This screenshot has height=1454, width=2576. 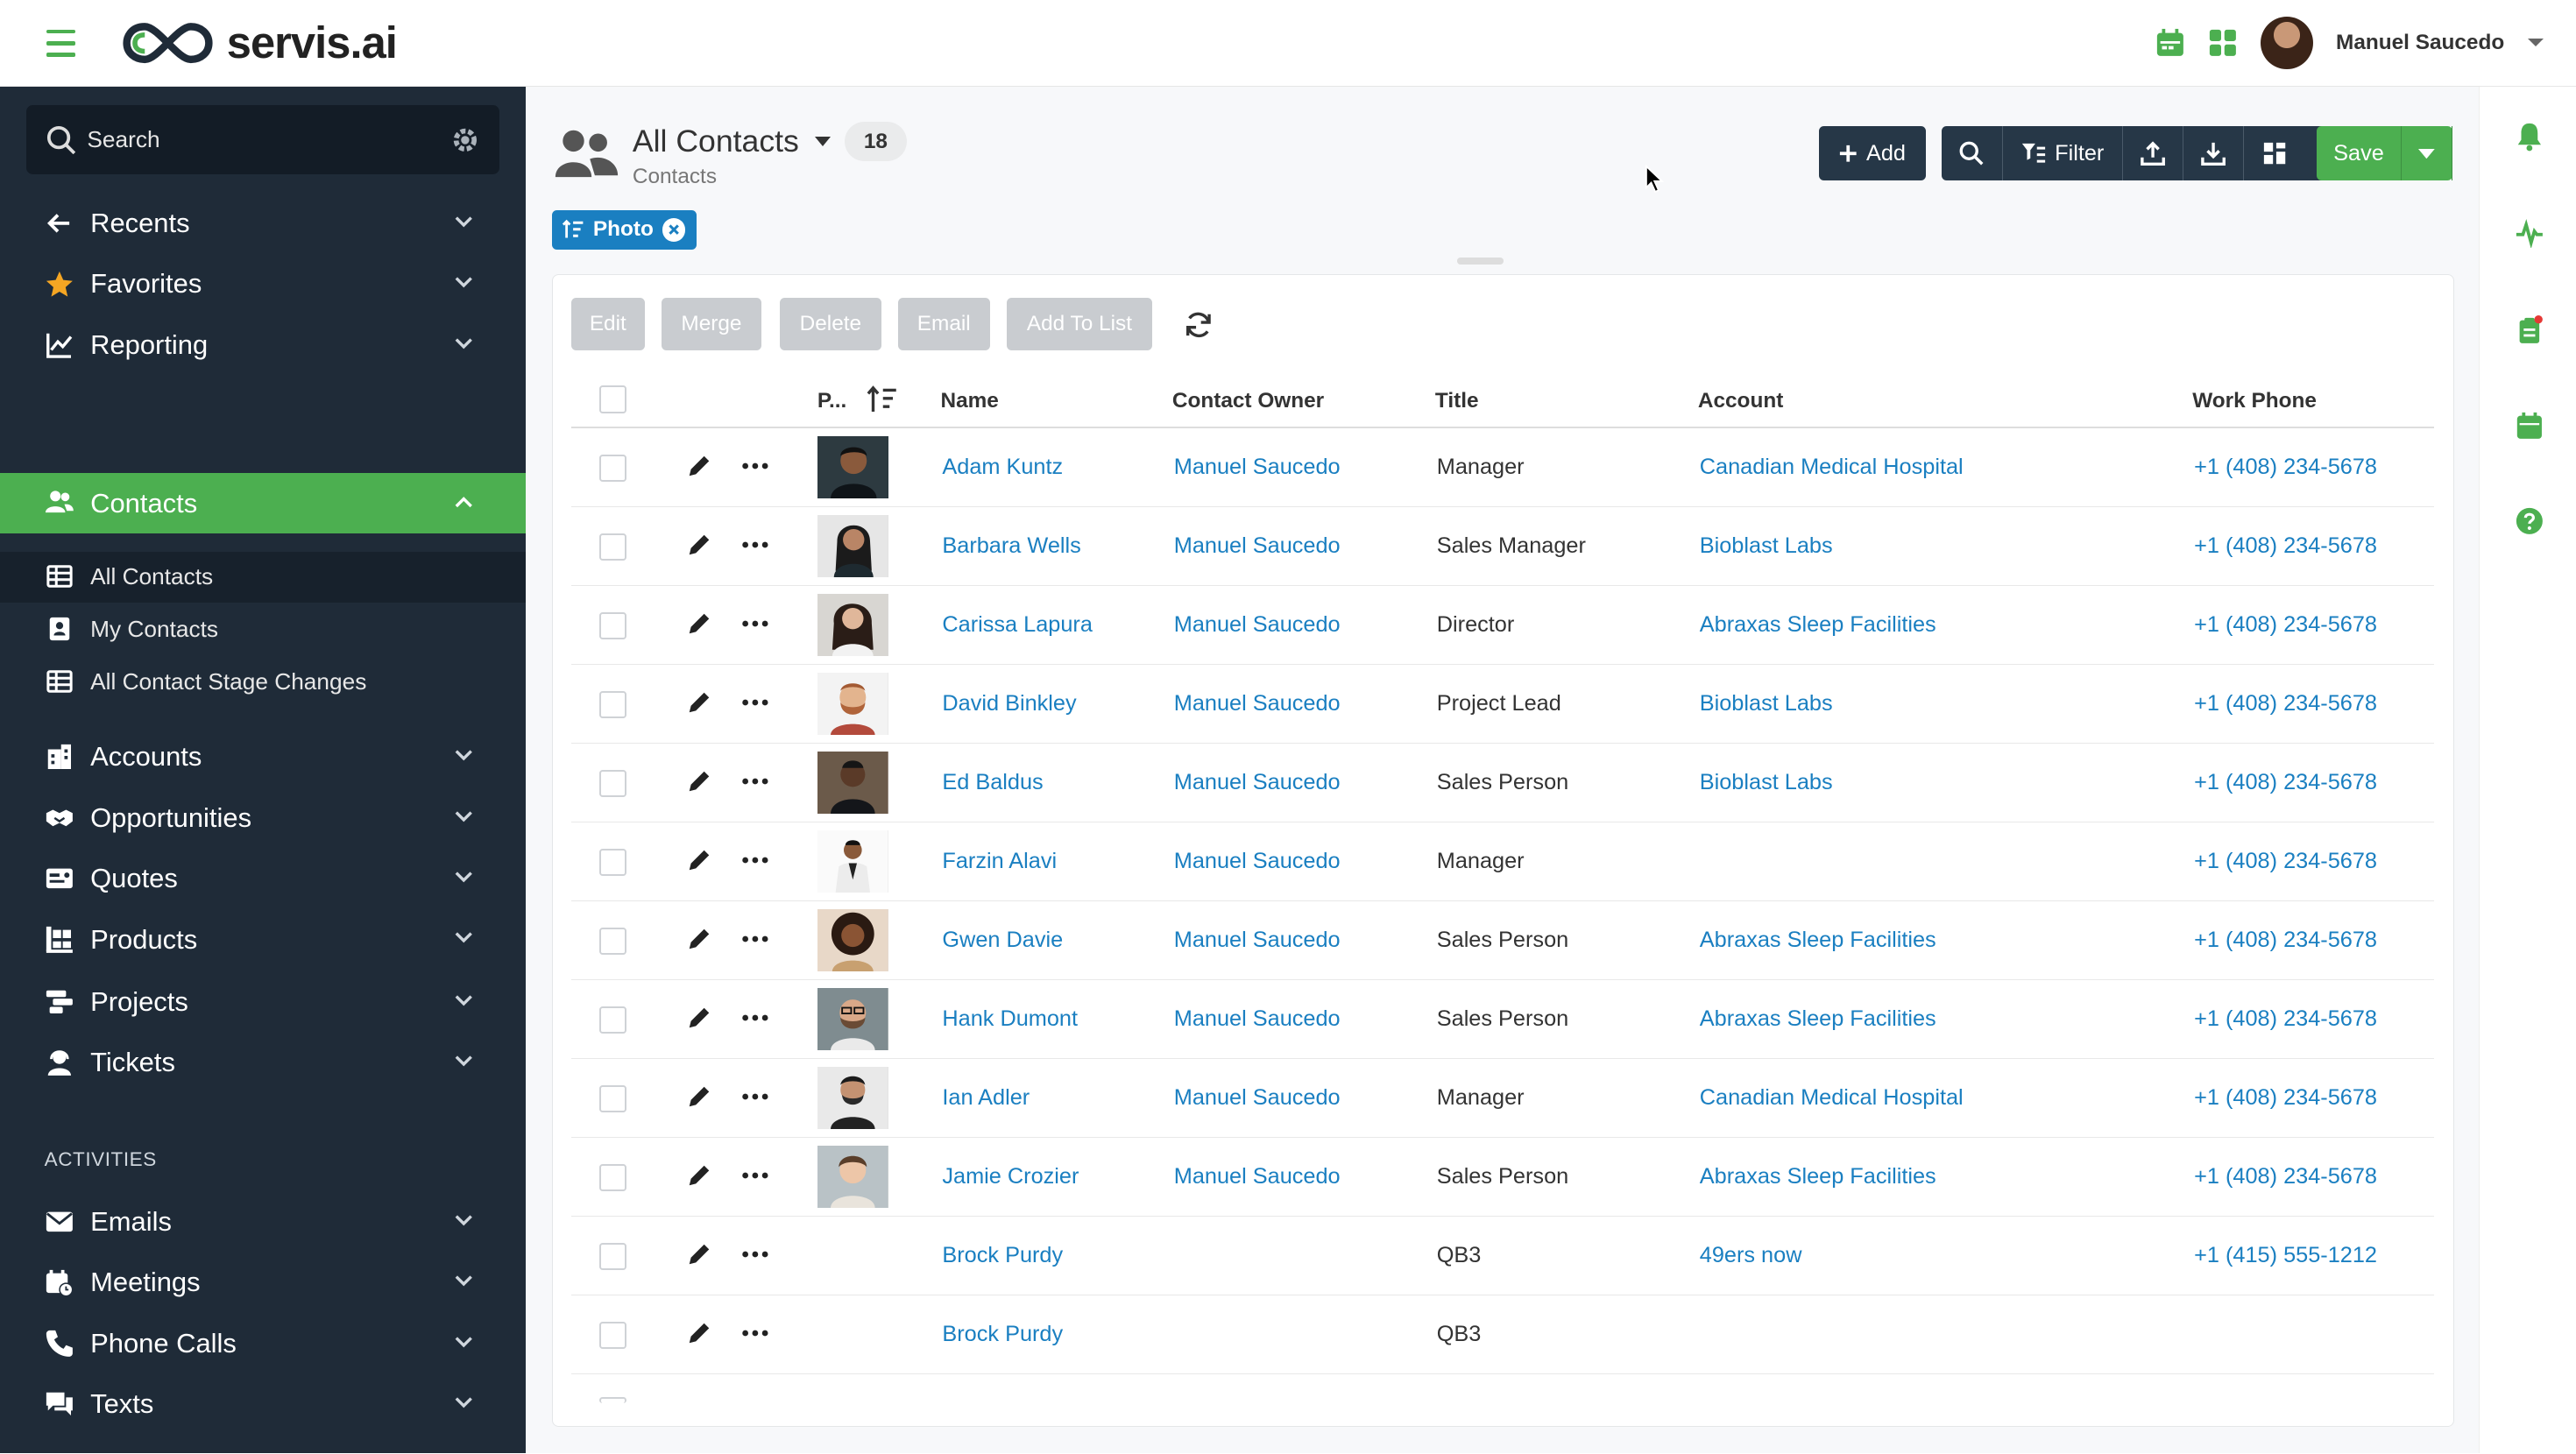 I want to click on edit-button: Edit, so click(x=607, y=324).